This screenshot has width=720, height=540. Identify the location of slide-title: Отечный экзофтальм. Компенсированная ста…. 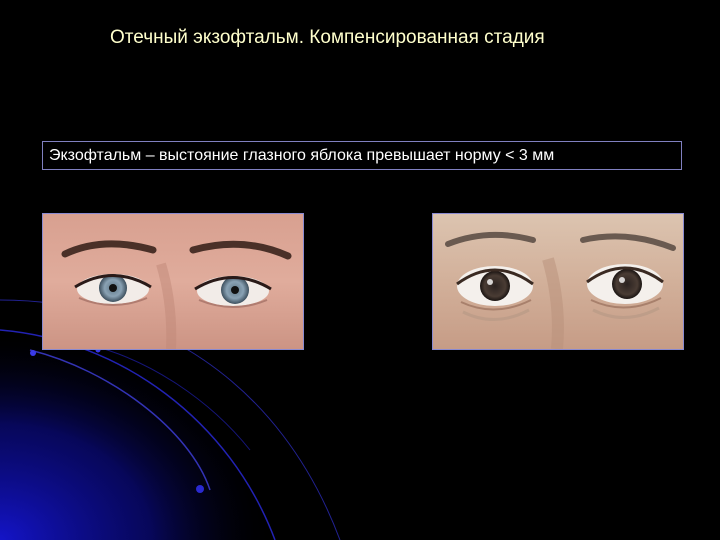
(327, 37).